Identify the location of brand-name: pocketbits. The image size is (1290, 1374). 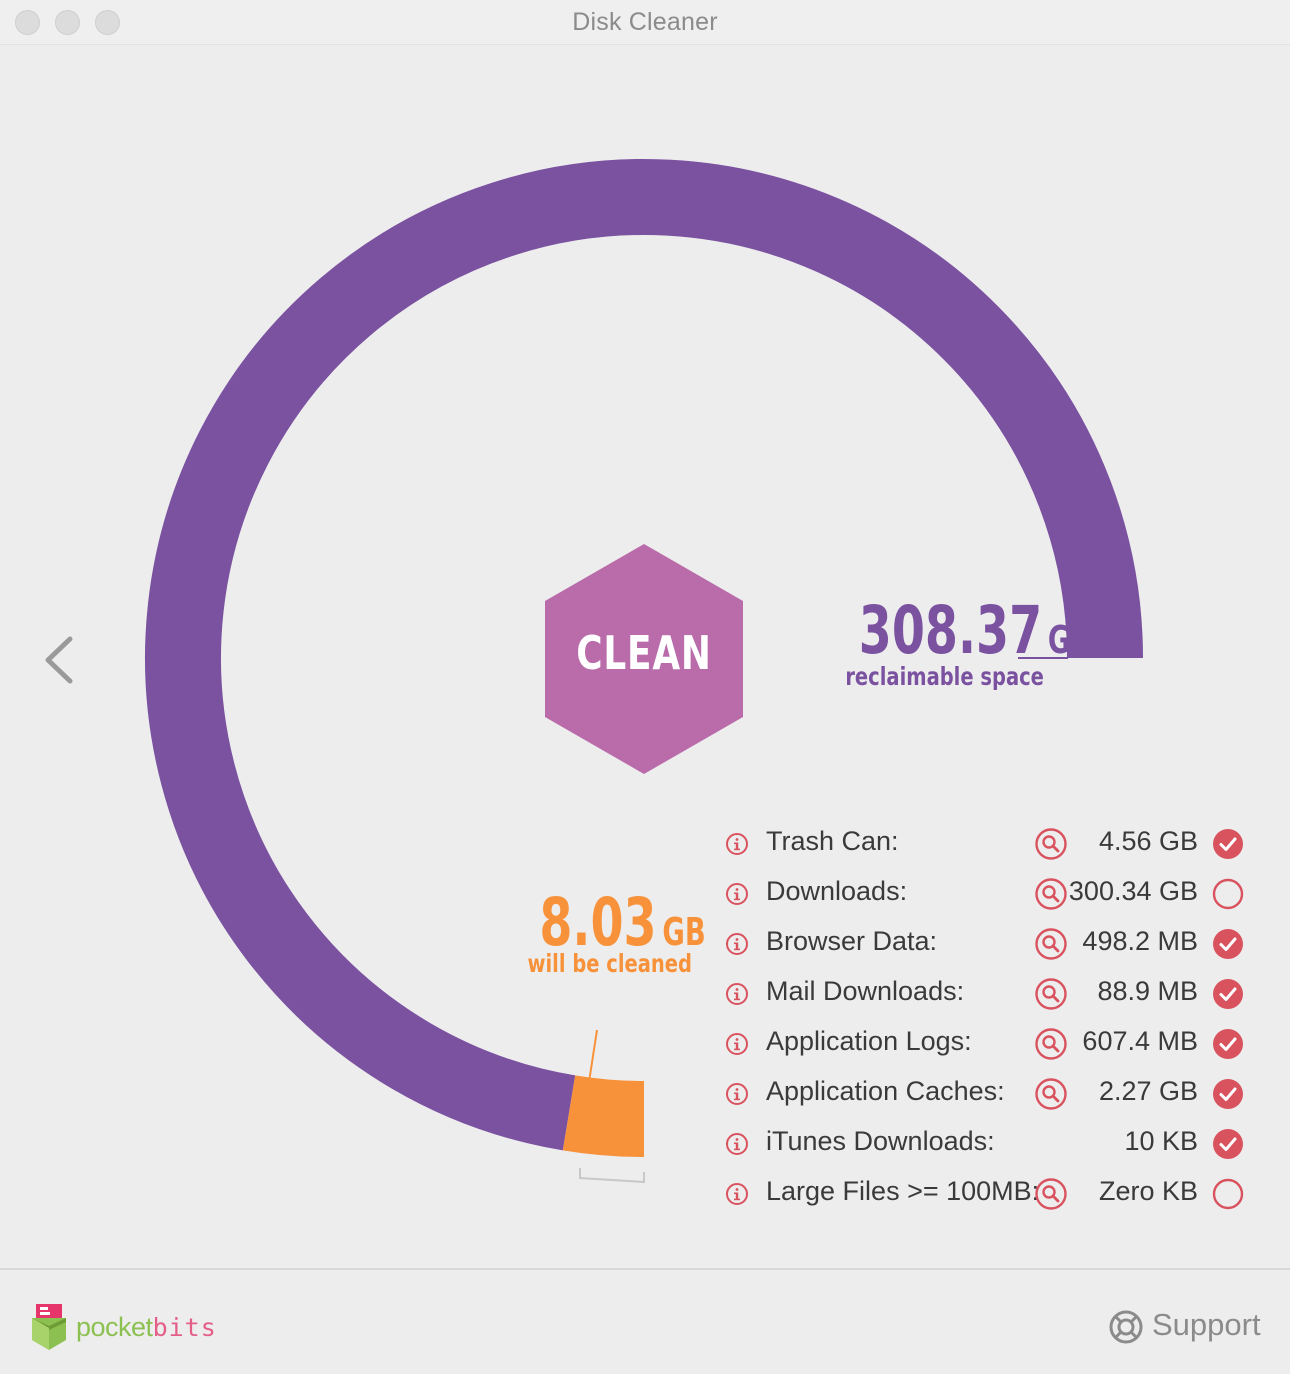
(146, 1327).